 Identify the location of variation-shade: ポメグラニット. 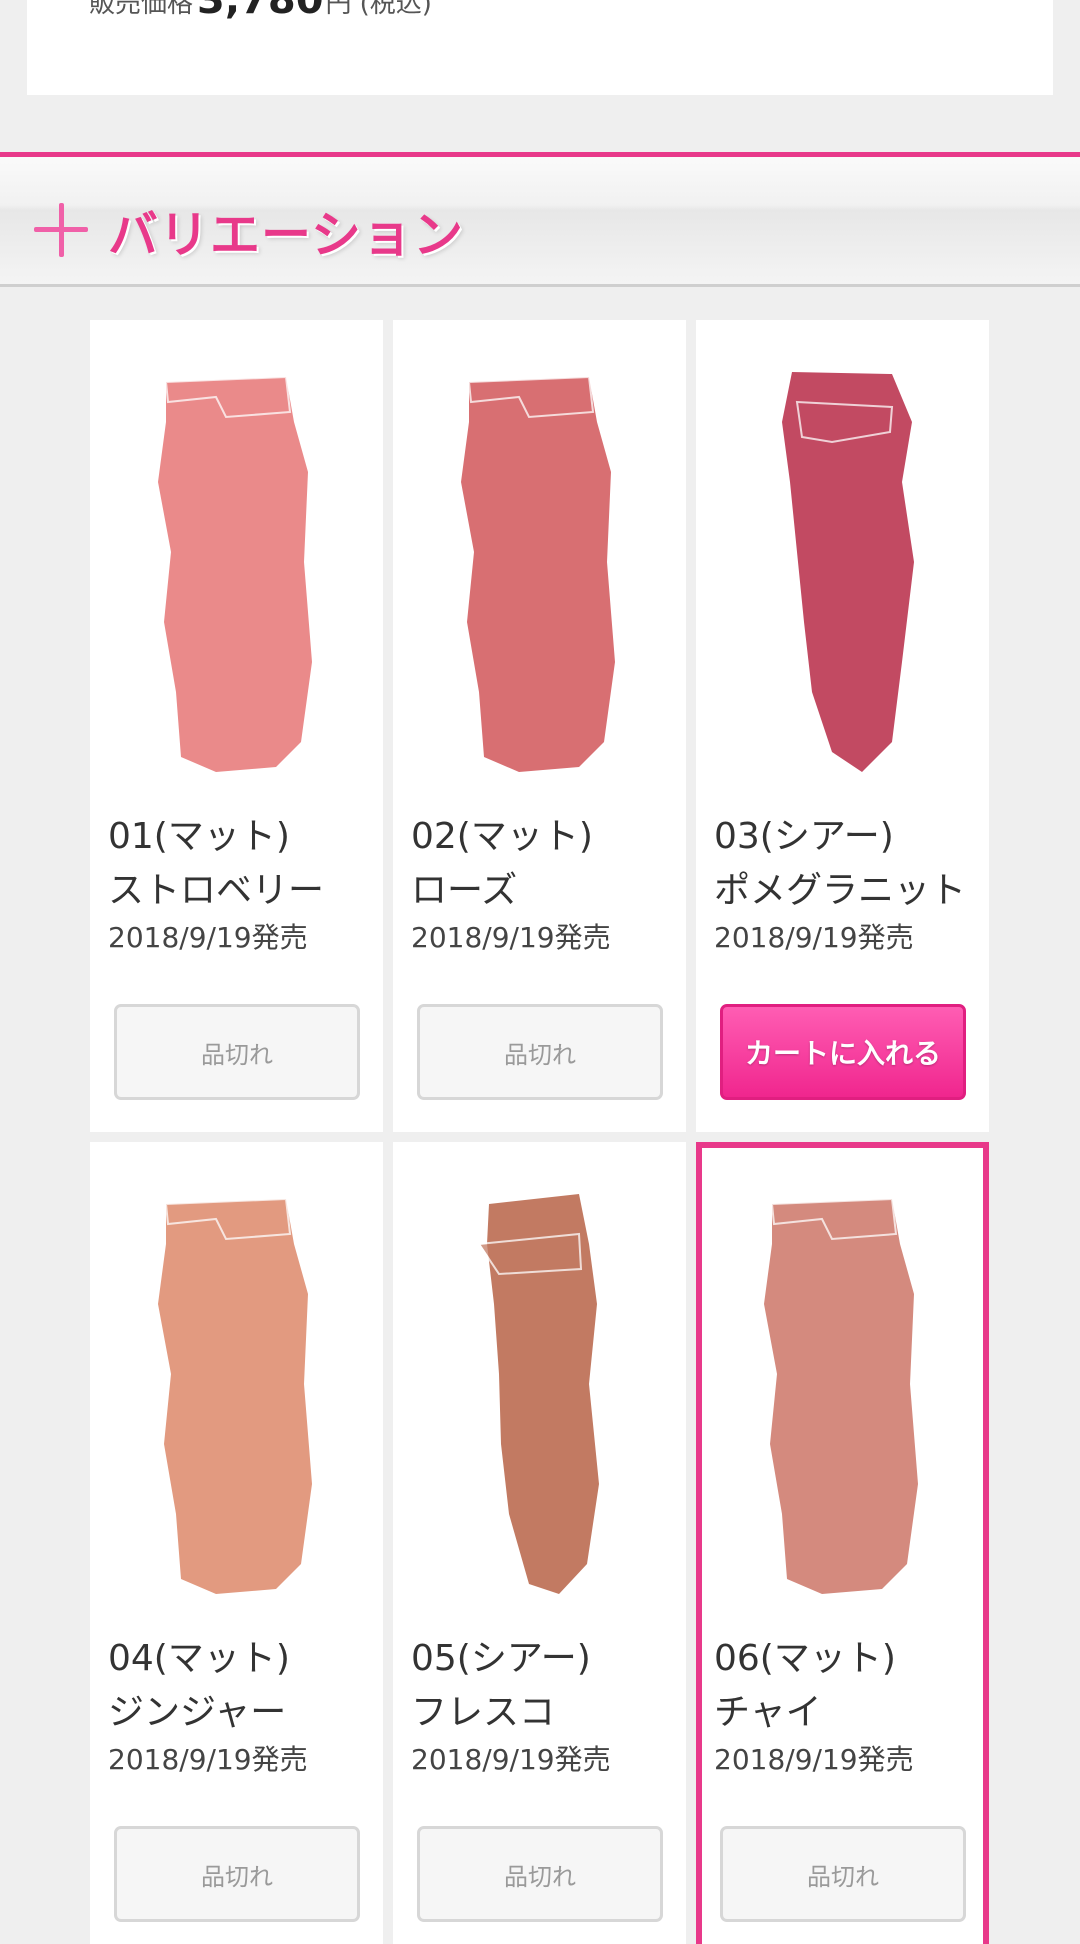
(840, 890).